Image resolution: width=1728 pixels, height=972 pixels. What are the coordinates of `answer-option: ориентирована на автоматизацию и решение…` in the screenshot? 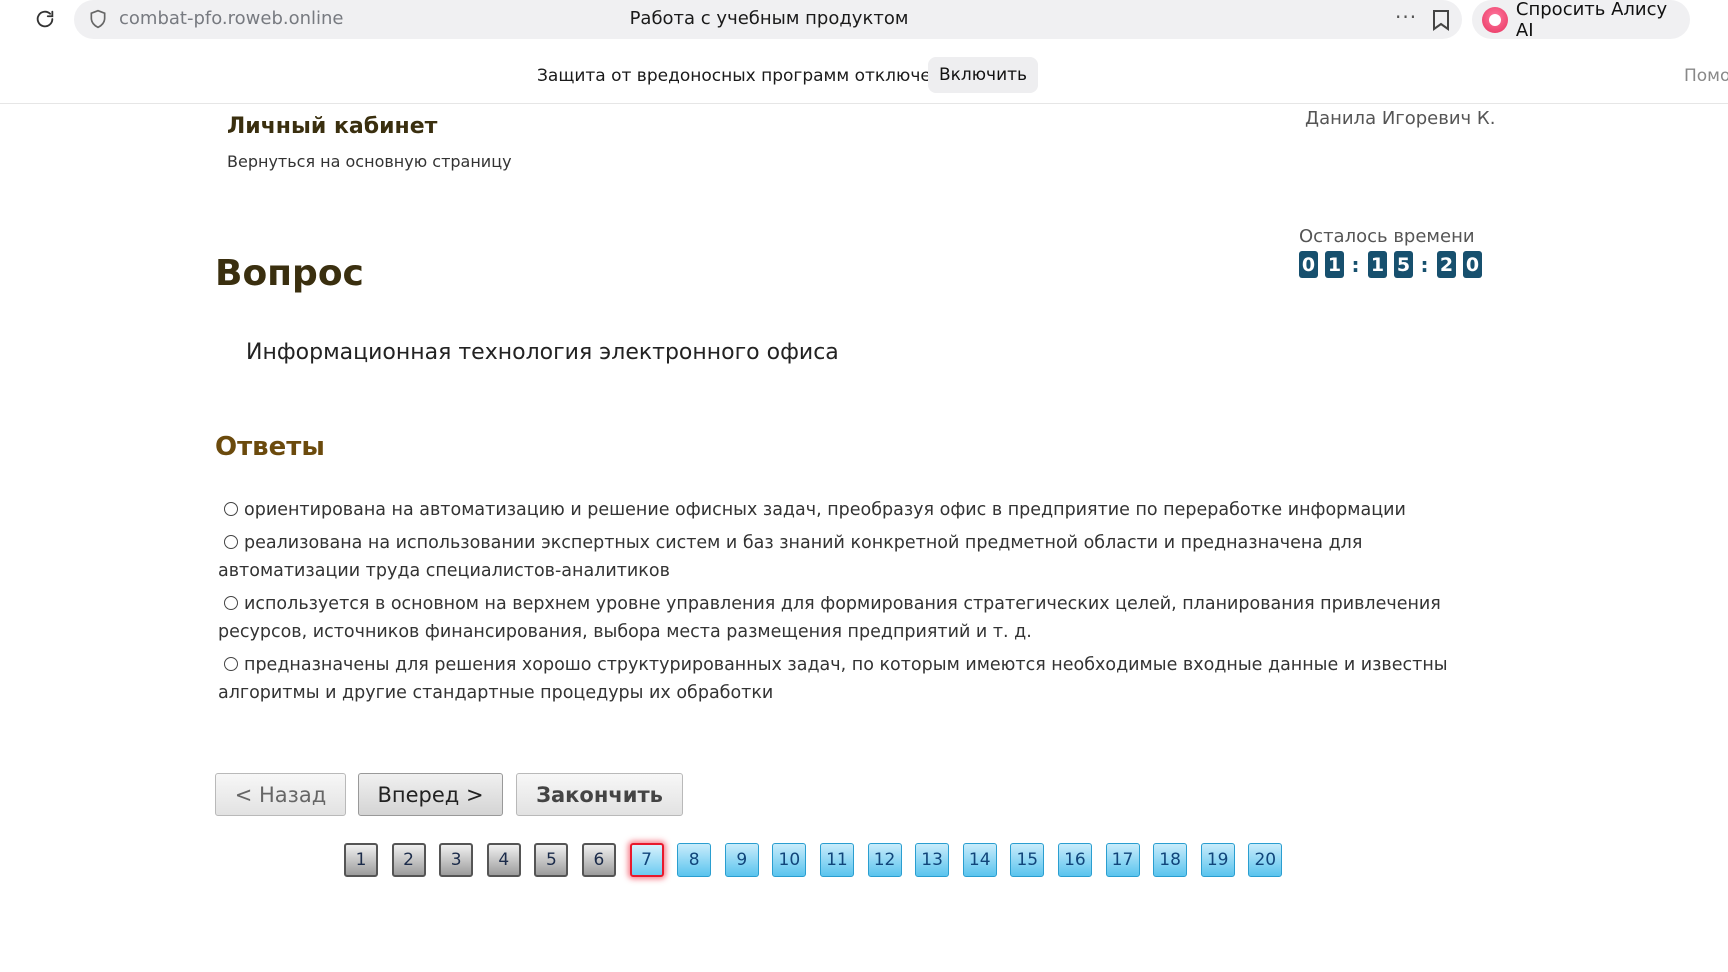 It's located at (850, 510).